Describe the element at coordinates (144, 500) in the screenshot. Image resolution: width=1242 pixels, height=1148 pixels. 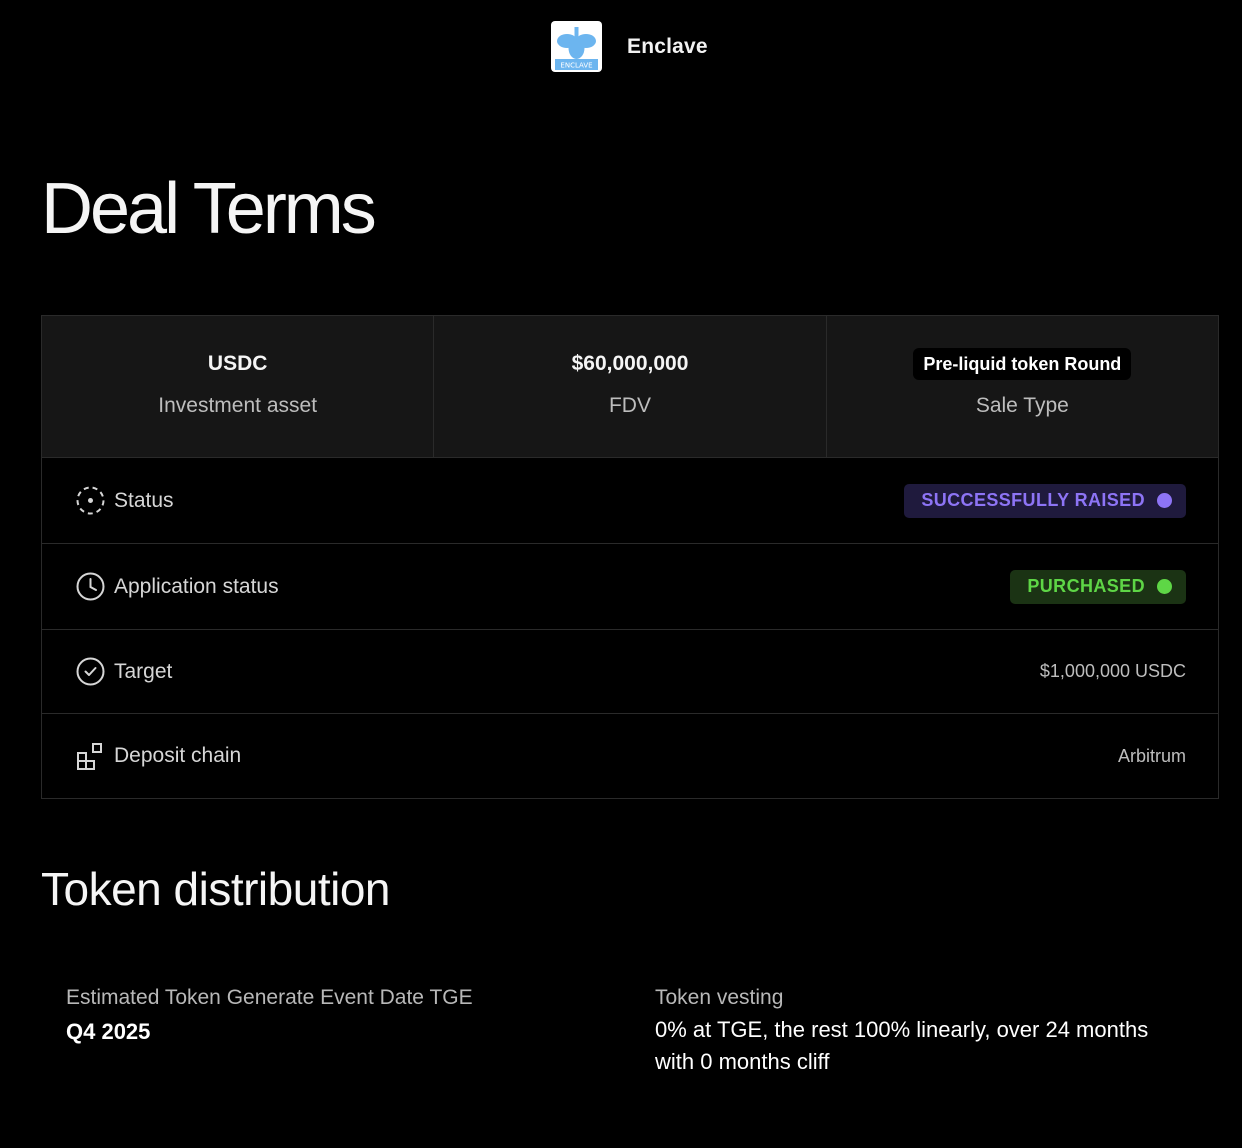
I see `status-label: Status` at that location.